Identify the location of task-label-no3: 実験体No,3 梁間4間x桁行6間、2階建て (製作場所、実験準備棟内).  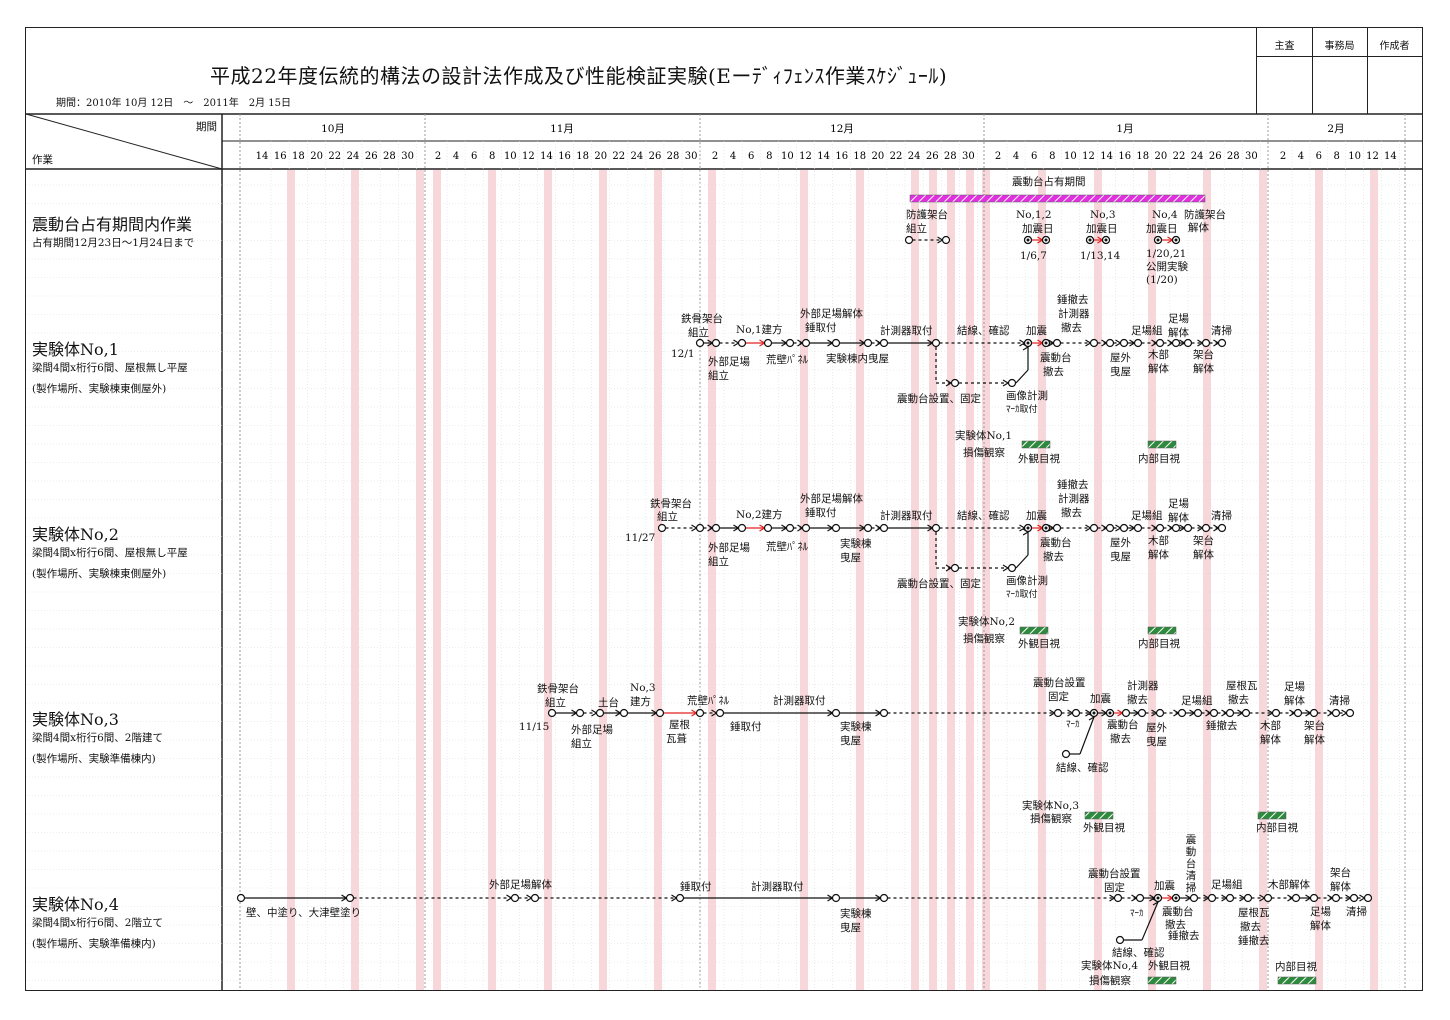
(97, 736).